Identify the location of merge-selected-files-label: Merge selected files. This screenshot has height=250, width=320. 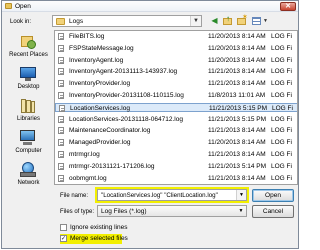
(99, 238).